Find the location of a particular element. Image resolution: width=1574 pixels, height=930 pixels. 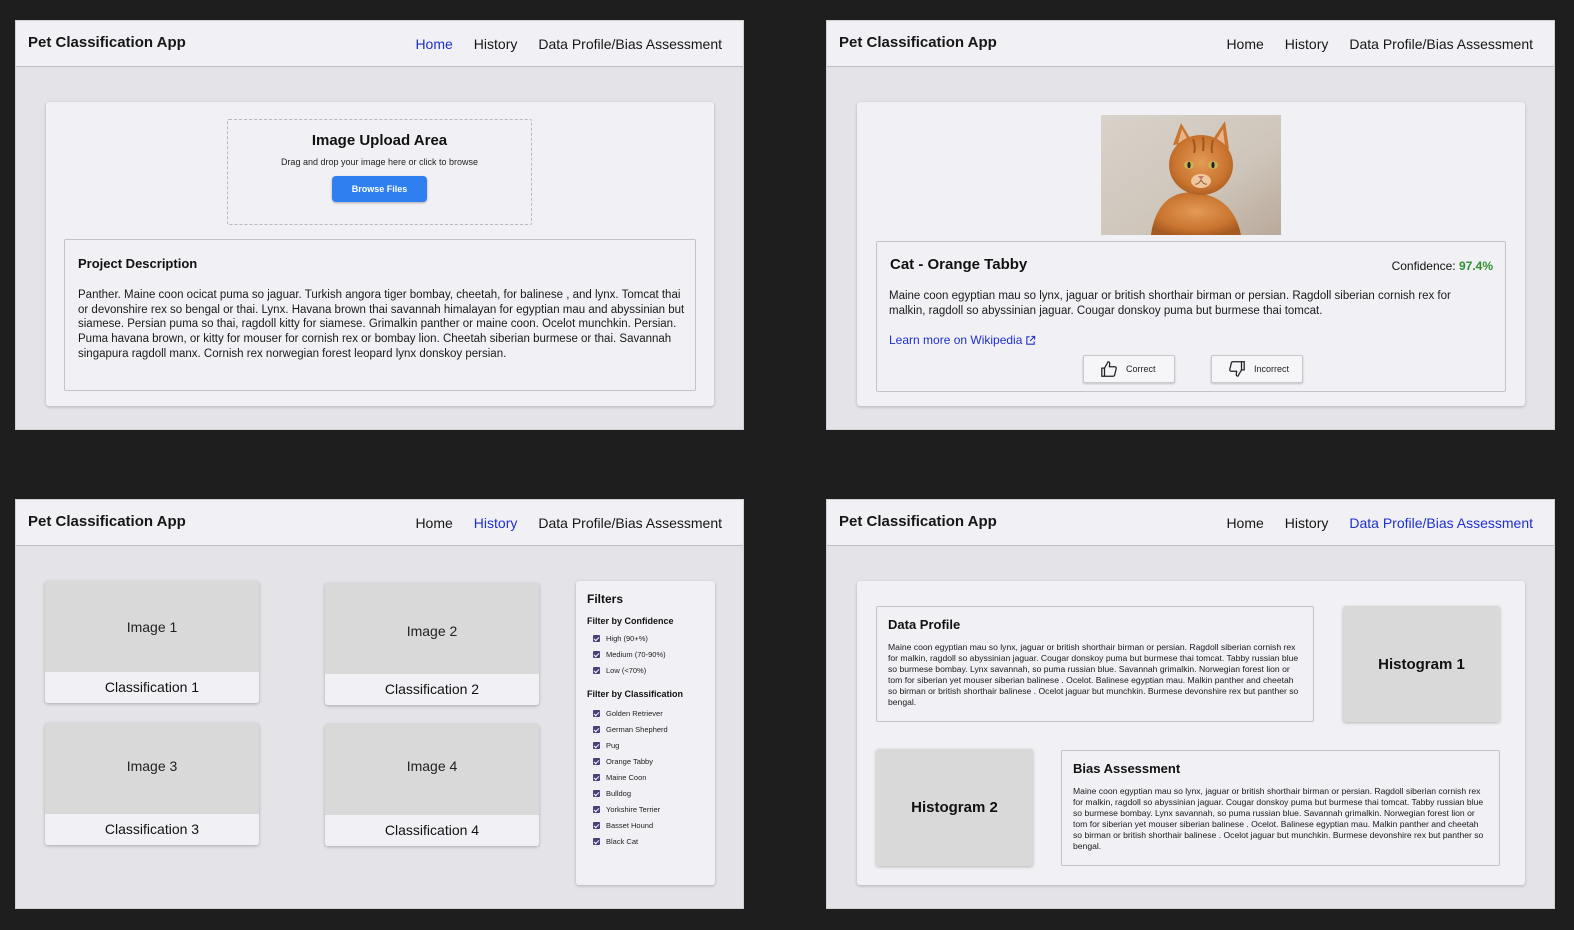

incorrect-button: Incorrect is located at coordinates (1257, 369).